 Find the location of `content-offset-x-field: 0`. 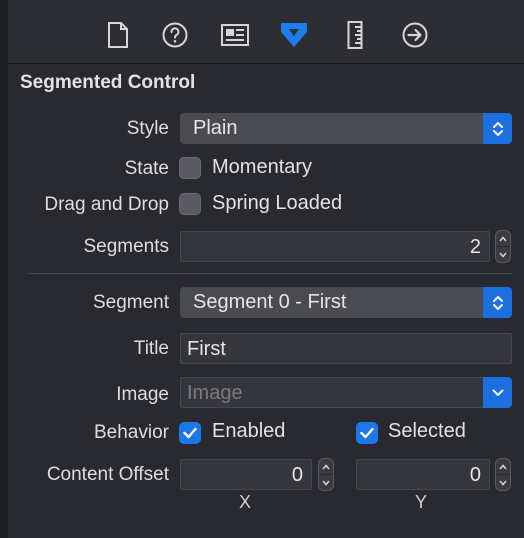

content-offset-x-field: 0 is located at coordinates (246, 474).